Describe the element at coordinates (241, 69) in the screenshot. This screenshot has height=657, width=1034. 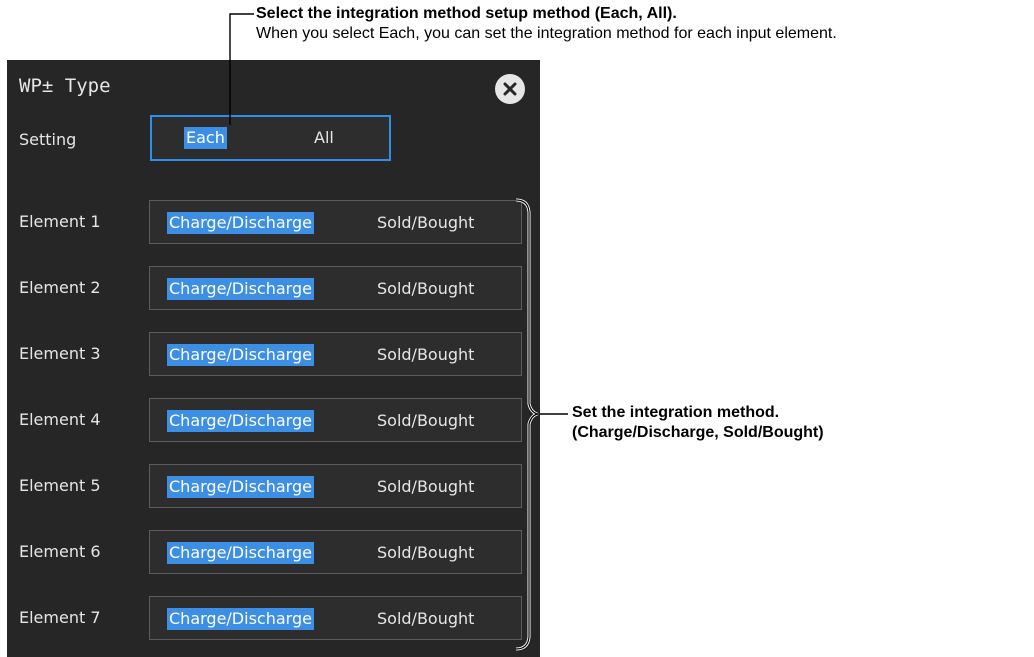
I see `callout-leader-top` at that location.